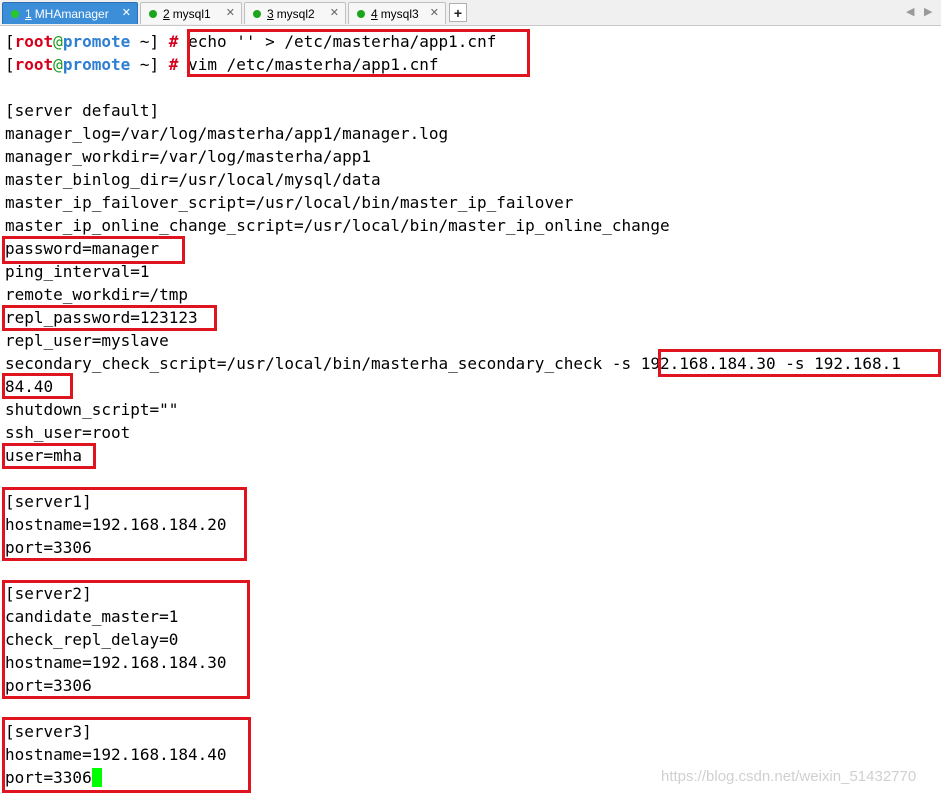 This screenshot has height=798, width=941. Describe the element at coordinates (97, 294) in the screenshot. I see `config-line: remote_workdir=/tmp` at that location.